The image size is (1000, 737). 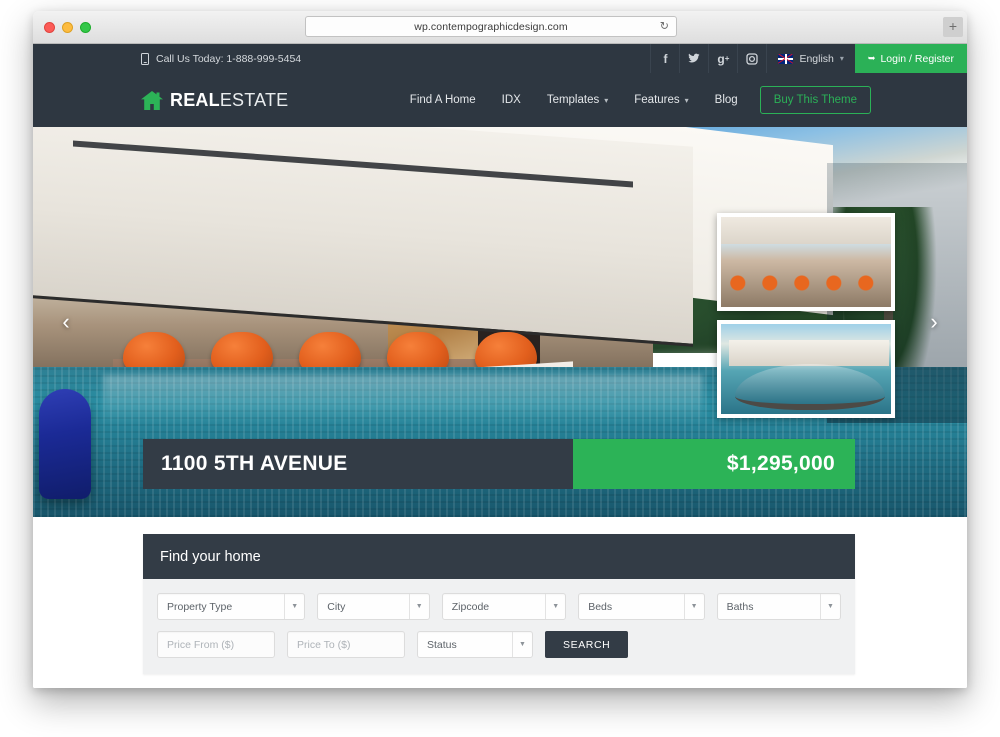 I want to click on nav-item-templates: Templates ▾, so click(x=577, y=100).